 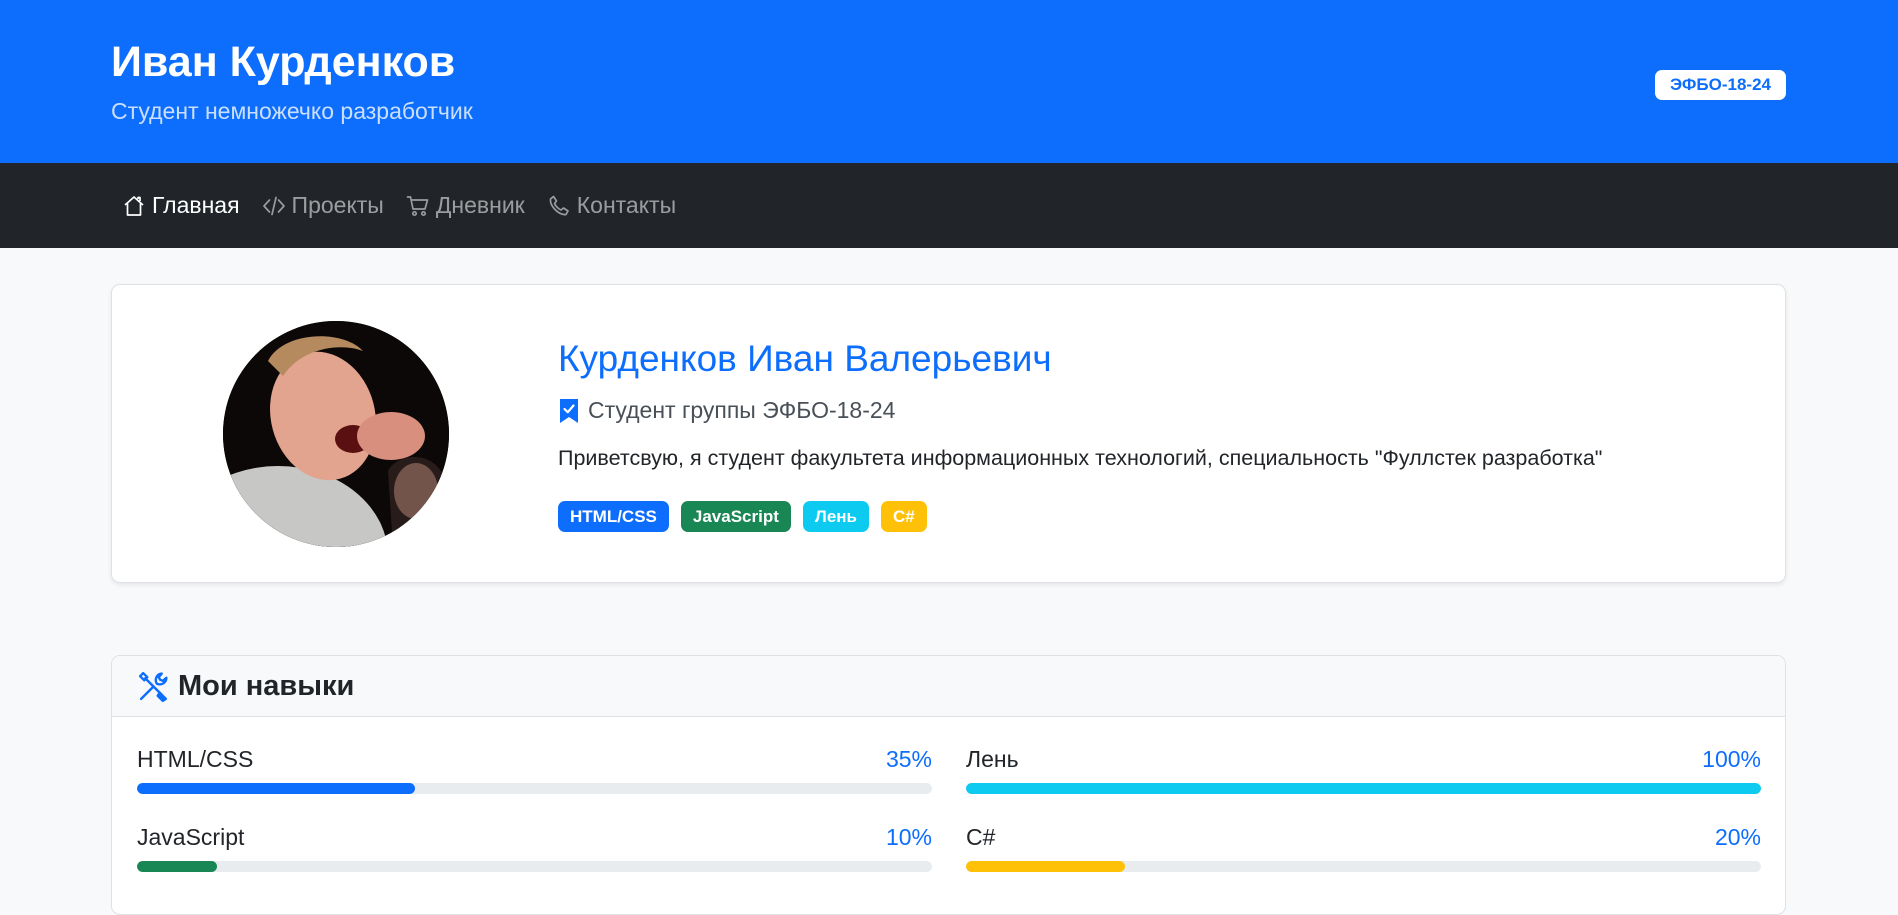 I want to click on nav-item-projects: Проекты, so click(x=323, y=205).